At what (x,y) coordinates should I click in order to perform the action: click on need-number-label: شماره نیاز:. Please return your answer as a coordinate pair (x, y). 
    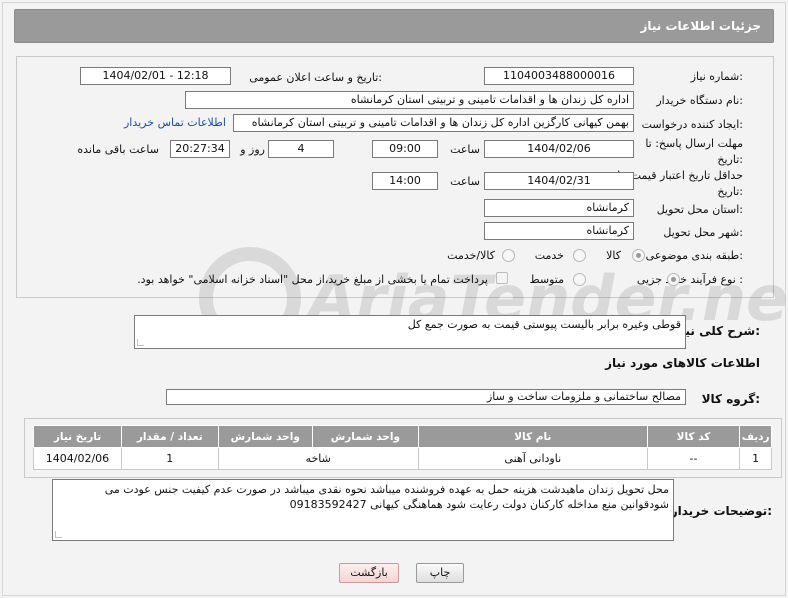
    Looking at the image, I should click on (716, 76).